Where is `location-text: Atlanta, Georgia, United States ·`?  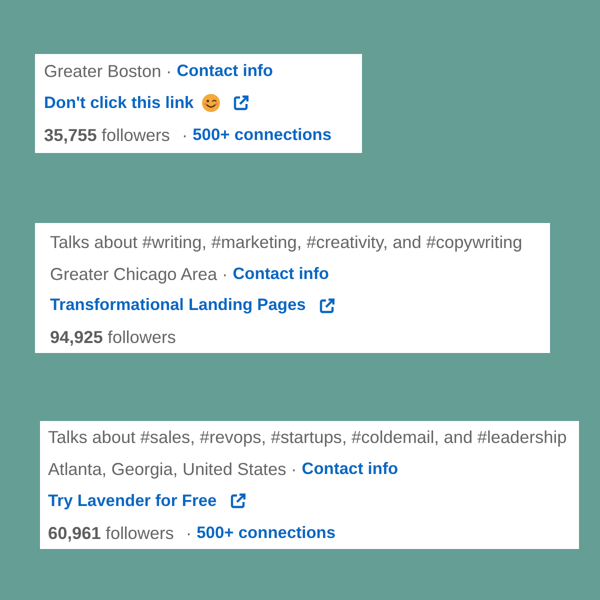
location-text: Atlanta, Georgia, United States · is located at coordinates (172, 469).